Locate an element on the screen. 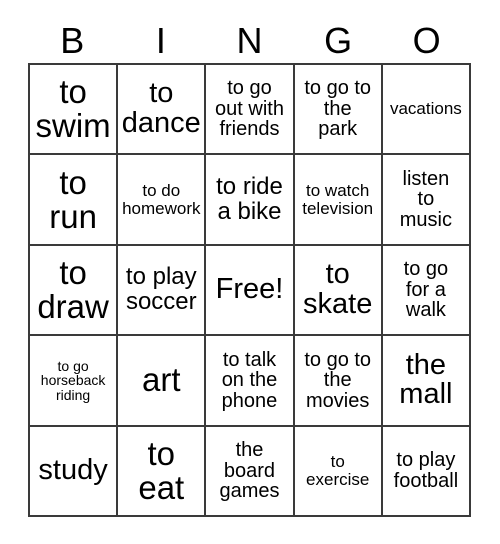 The width and height of the screenshot is (500, 544). bingo-cell-label: to talk on the phone is located at coordinates (249, 380).